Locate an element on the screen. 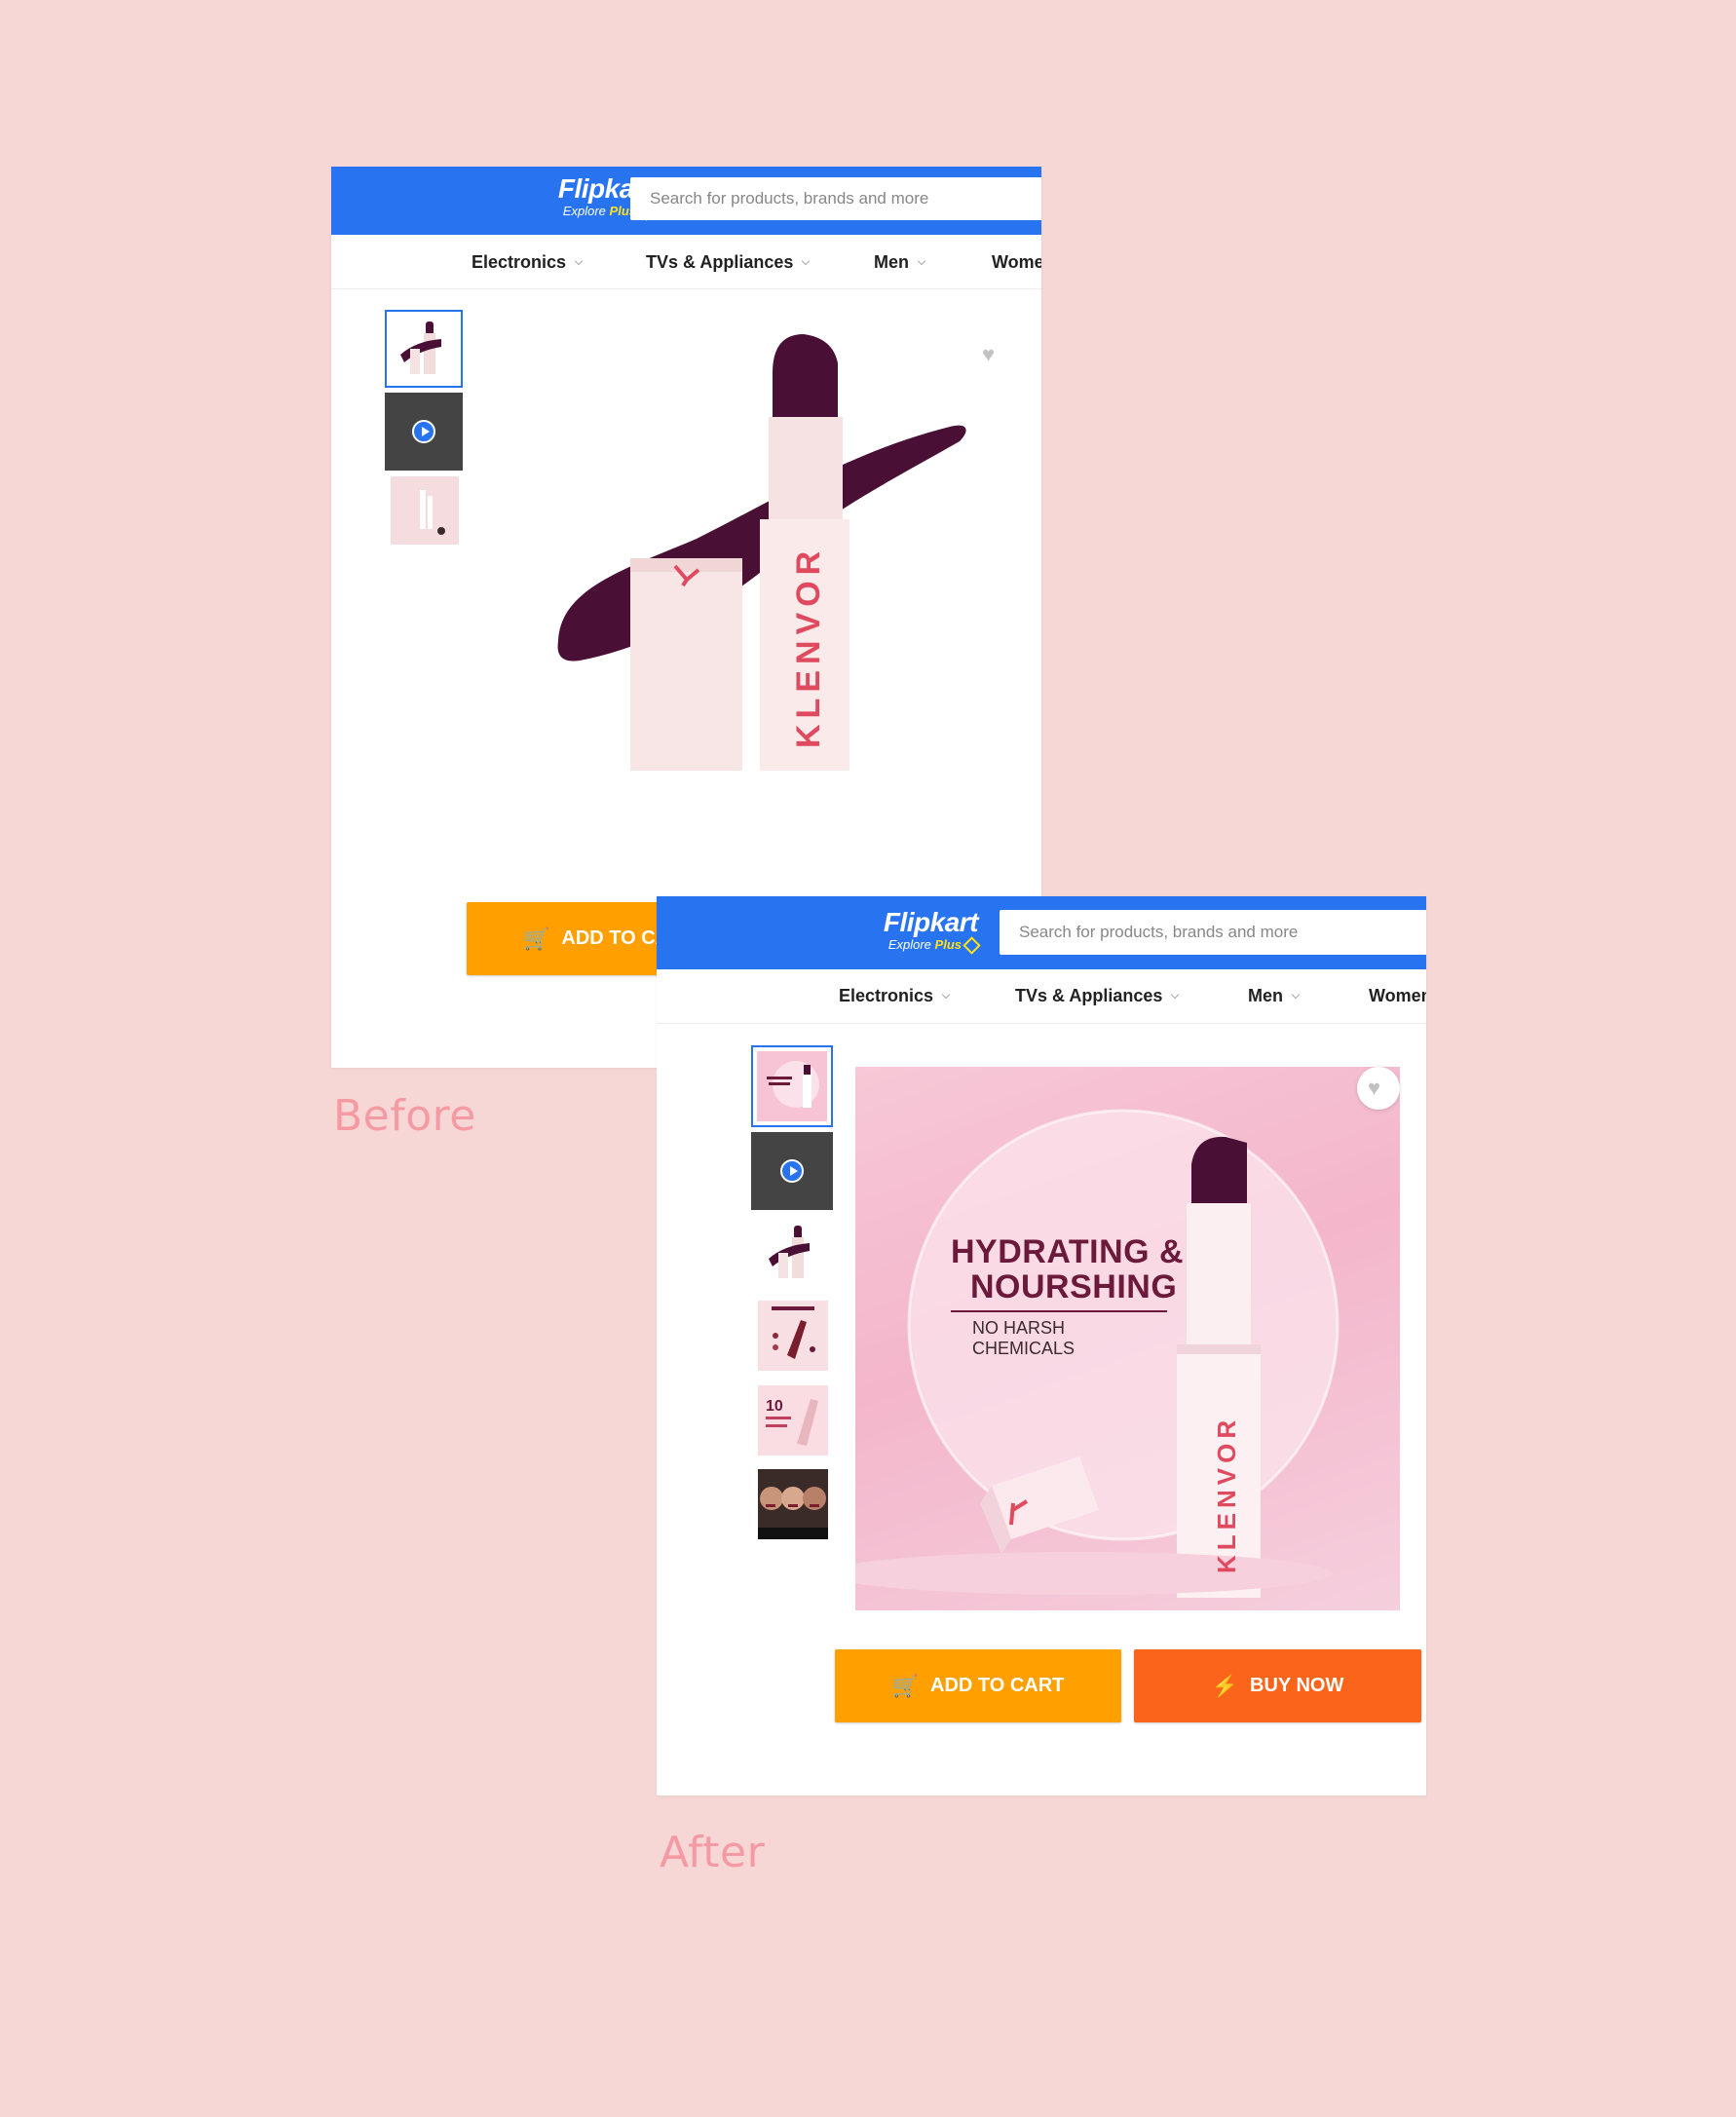  thumbnail-banner is located at coordinates (792, 1086).